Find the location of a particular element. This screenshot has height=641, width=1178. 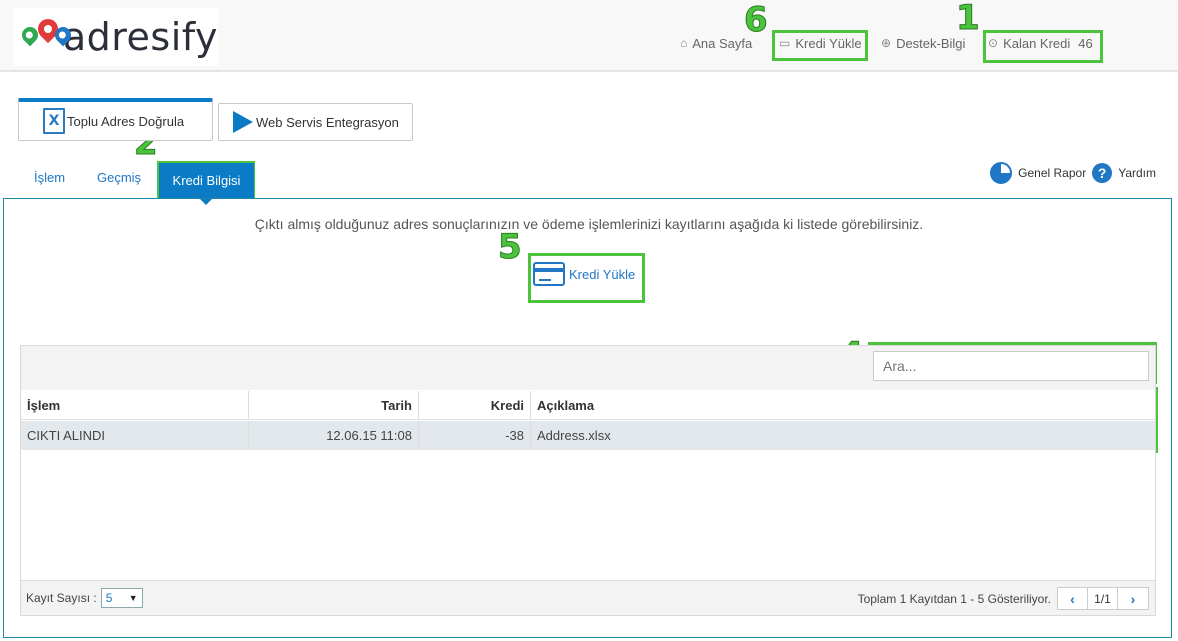

nav-home: ⌂ Ana Sayfa is located at coordinates (716, 43).